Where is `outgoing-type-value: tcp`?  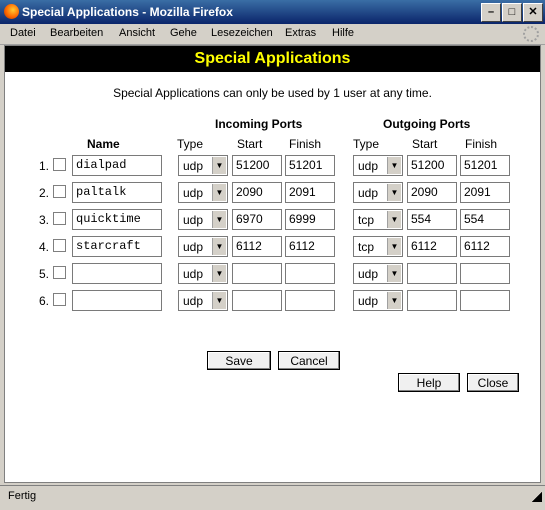
outgoing-type-value: tcp is located at coordinates (366, 220).